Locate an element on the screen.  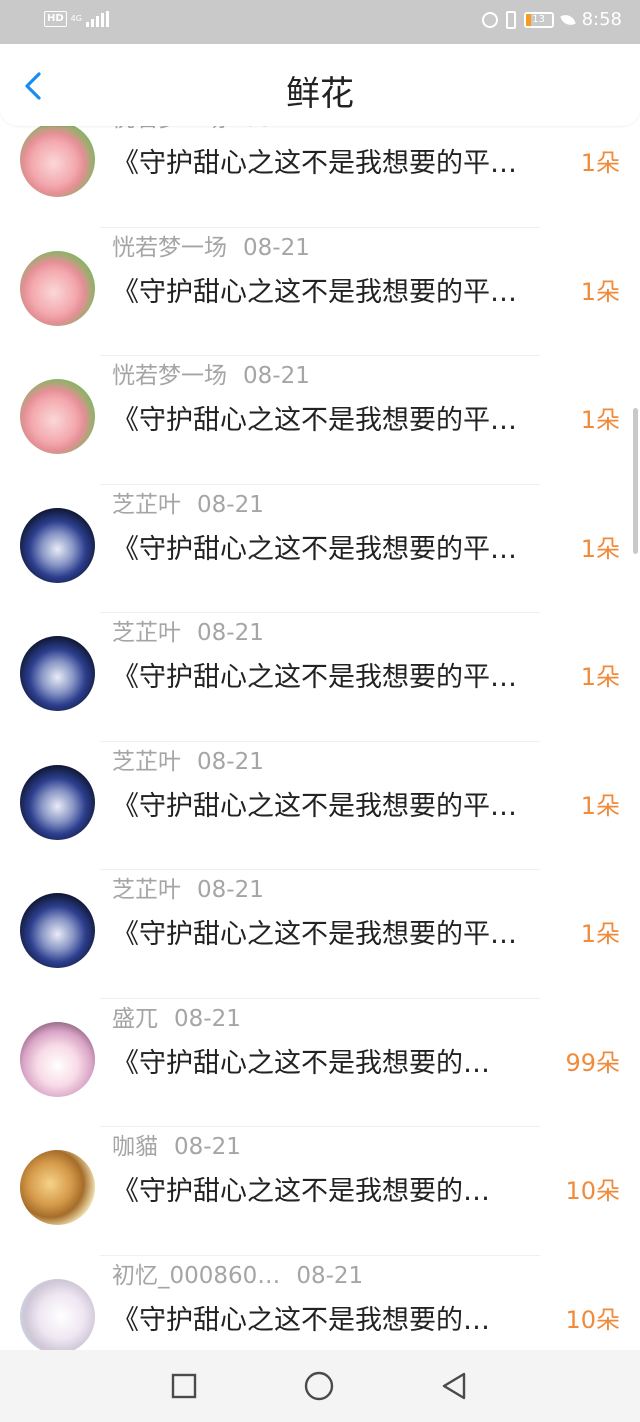
battery-level: 13 is located at coordinates (538, 19).